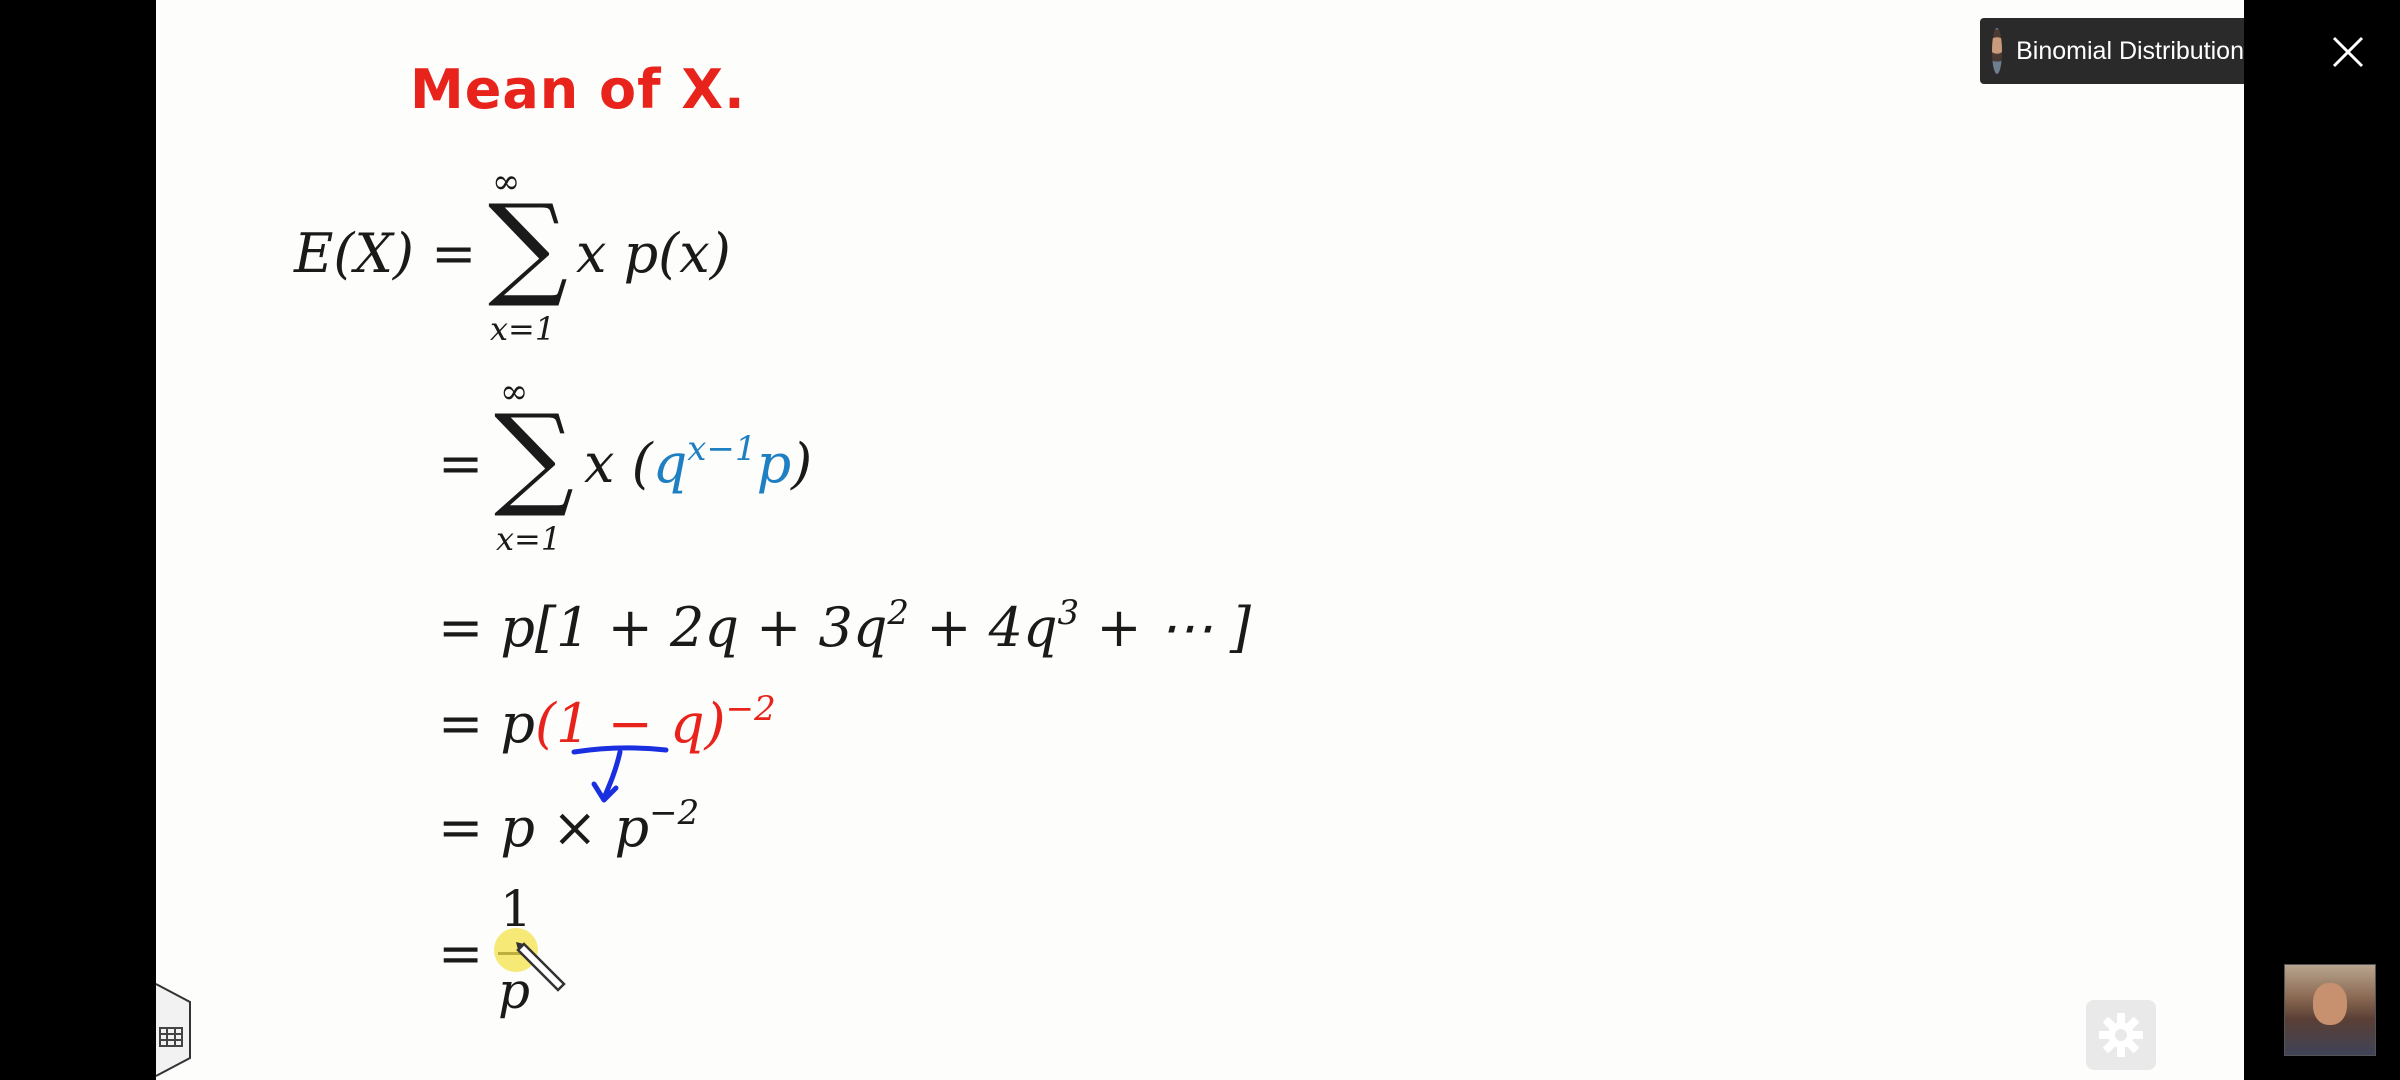 The image size is (2400, 1080). I want to click on pen-cursor-icon, so click(530, 960).